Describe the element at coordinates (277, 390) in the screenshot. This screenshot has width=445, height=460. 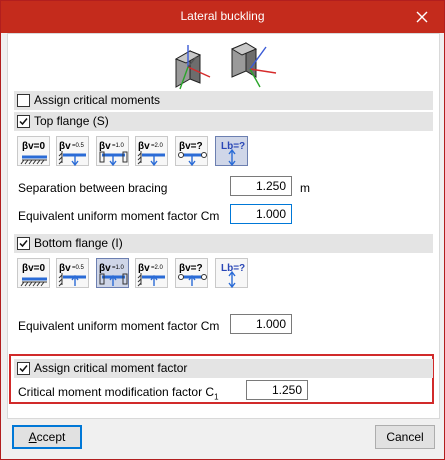
I see `c1-input: 1.250` at that location.